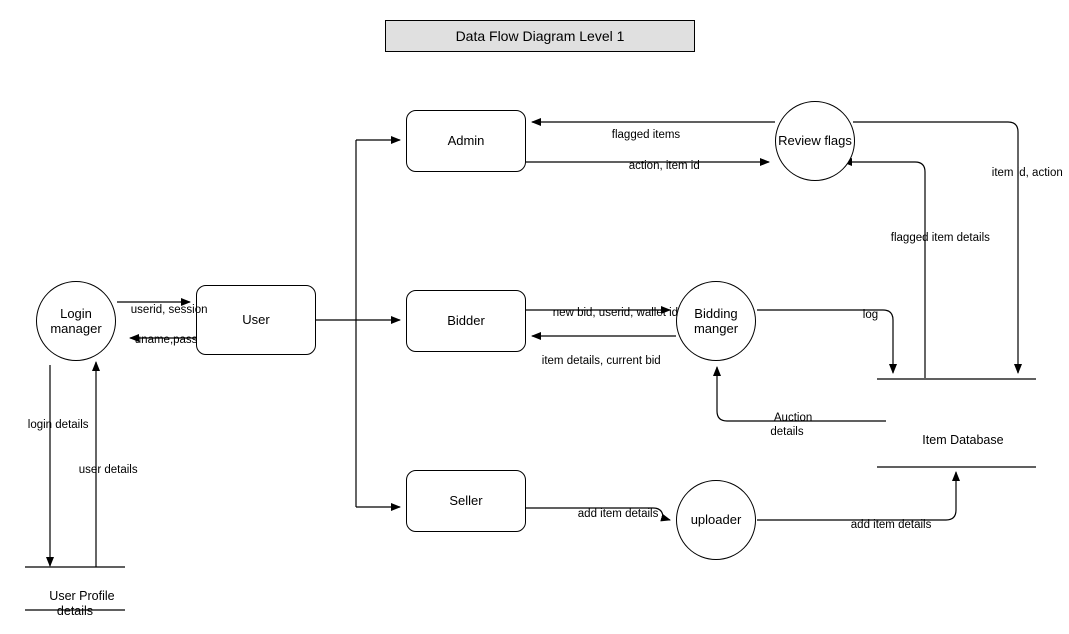 This screenshot has width=1069, height=634. I want to click on flow-label-uname-pass-text: uname,pass, so click(166, 339).